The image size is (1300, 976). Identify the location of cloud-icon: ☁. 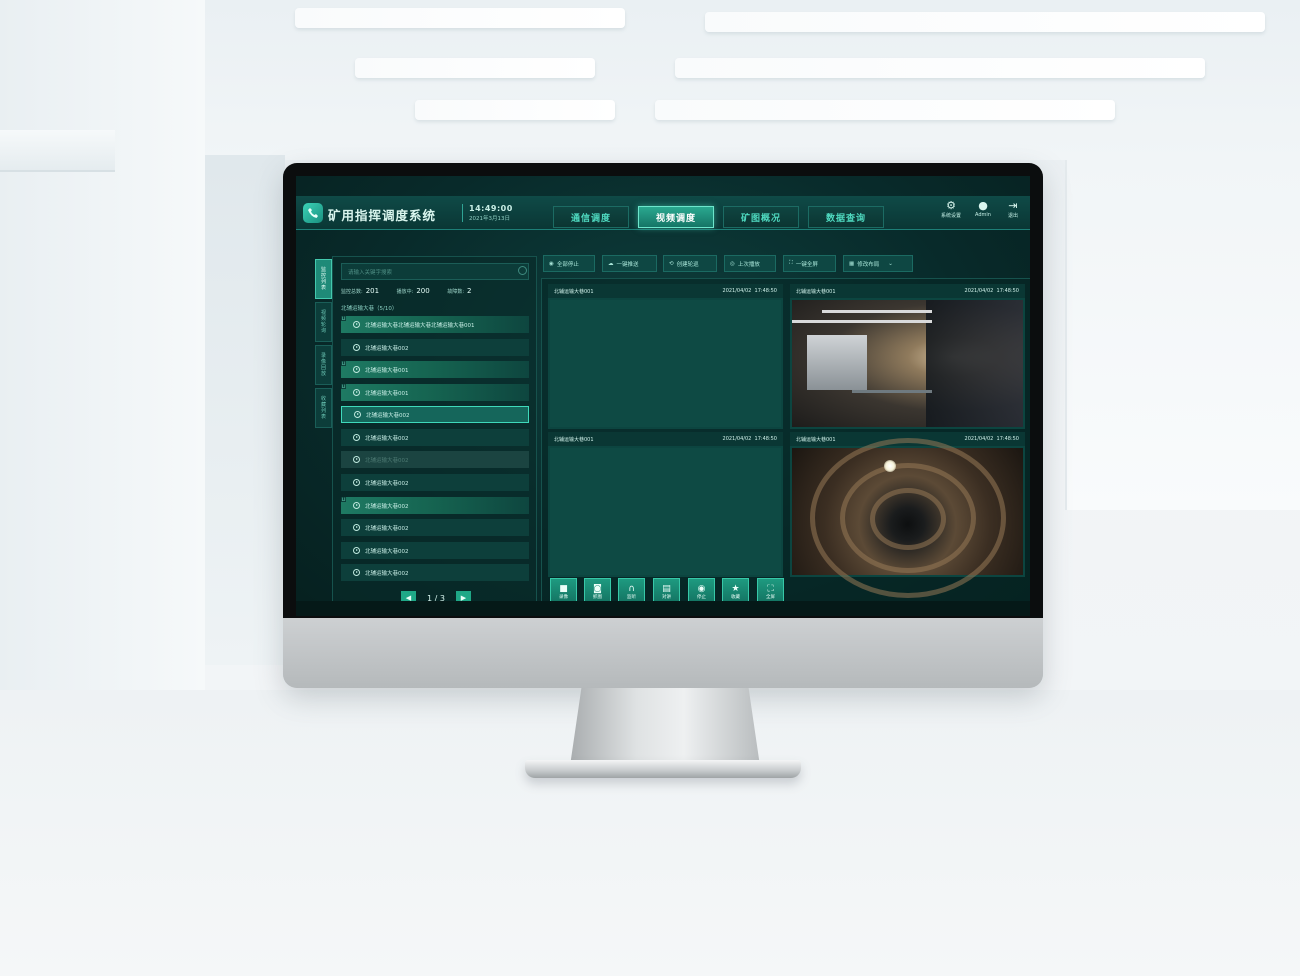
(611, 263).